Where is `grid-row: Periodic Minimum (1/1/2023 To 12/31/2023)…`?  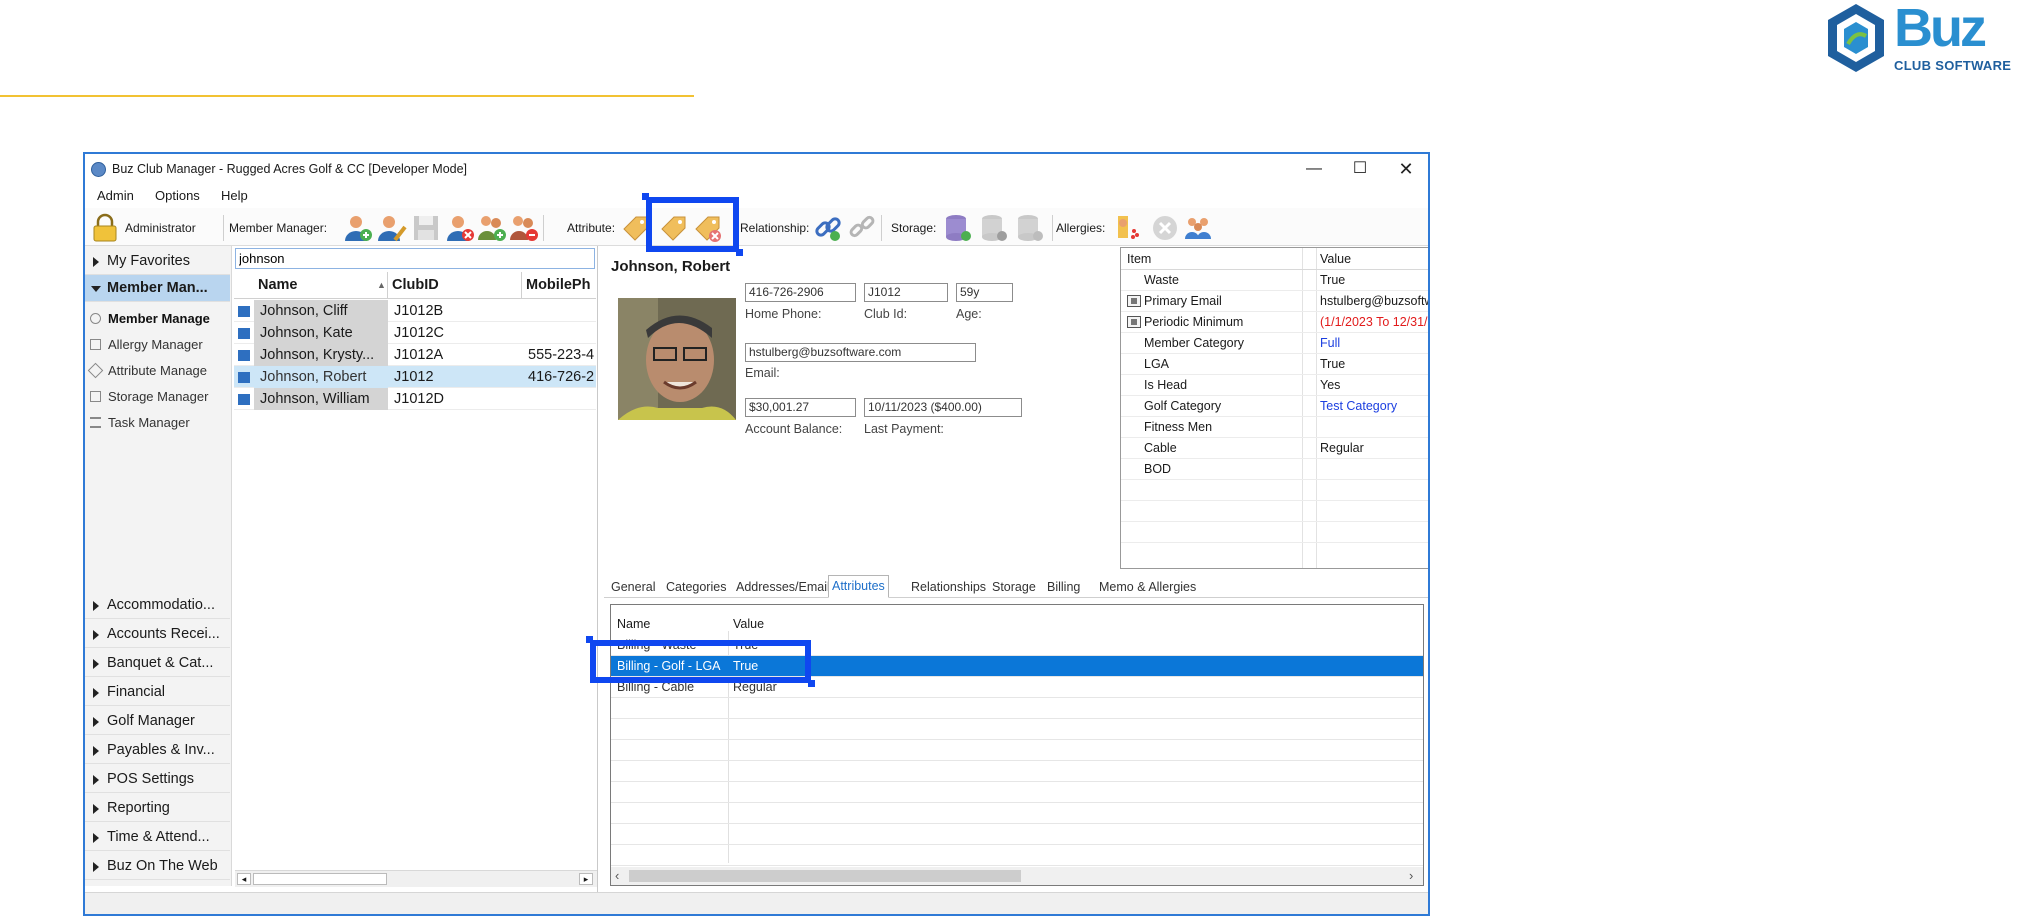
grid-row: Periodic Minimum (1/1/2023 To 12/31/2023)… is located at coordinates (1274, 322).